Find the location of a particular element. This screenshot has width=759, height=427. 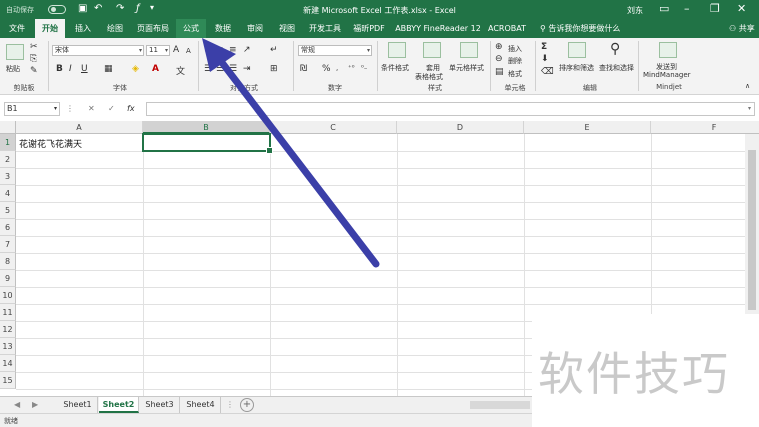

ribbon-display-icon: ▭ is located at coordinates (664, 8).